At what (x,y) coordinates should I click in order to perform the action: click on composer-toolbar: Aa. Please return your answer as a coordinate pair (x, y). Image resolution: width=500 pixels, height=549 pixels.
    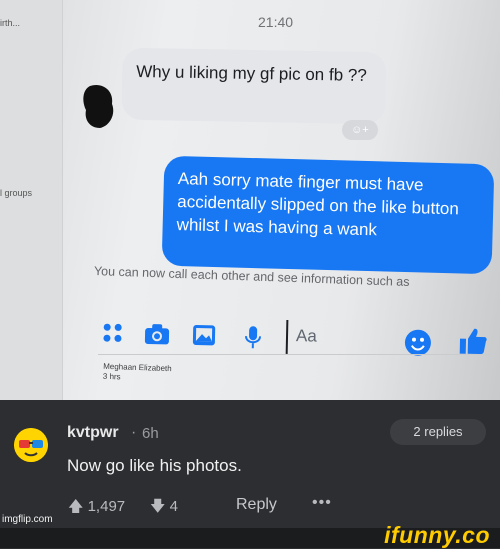
    Looking at the image, I should click on (299, 340).